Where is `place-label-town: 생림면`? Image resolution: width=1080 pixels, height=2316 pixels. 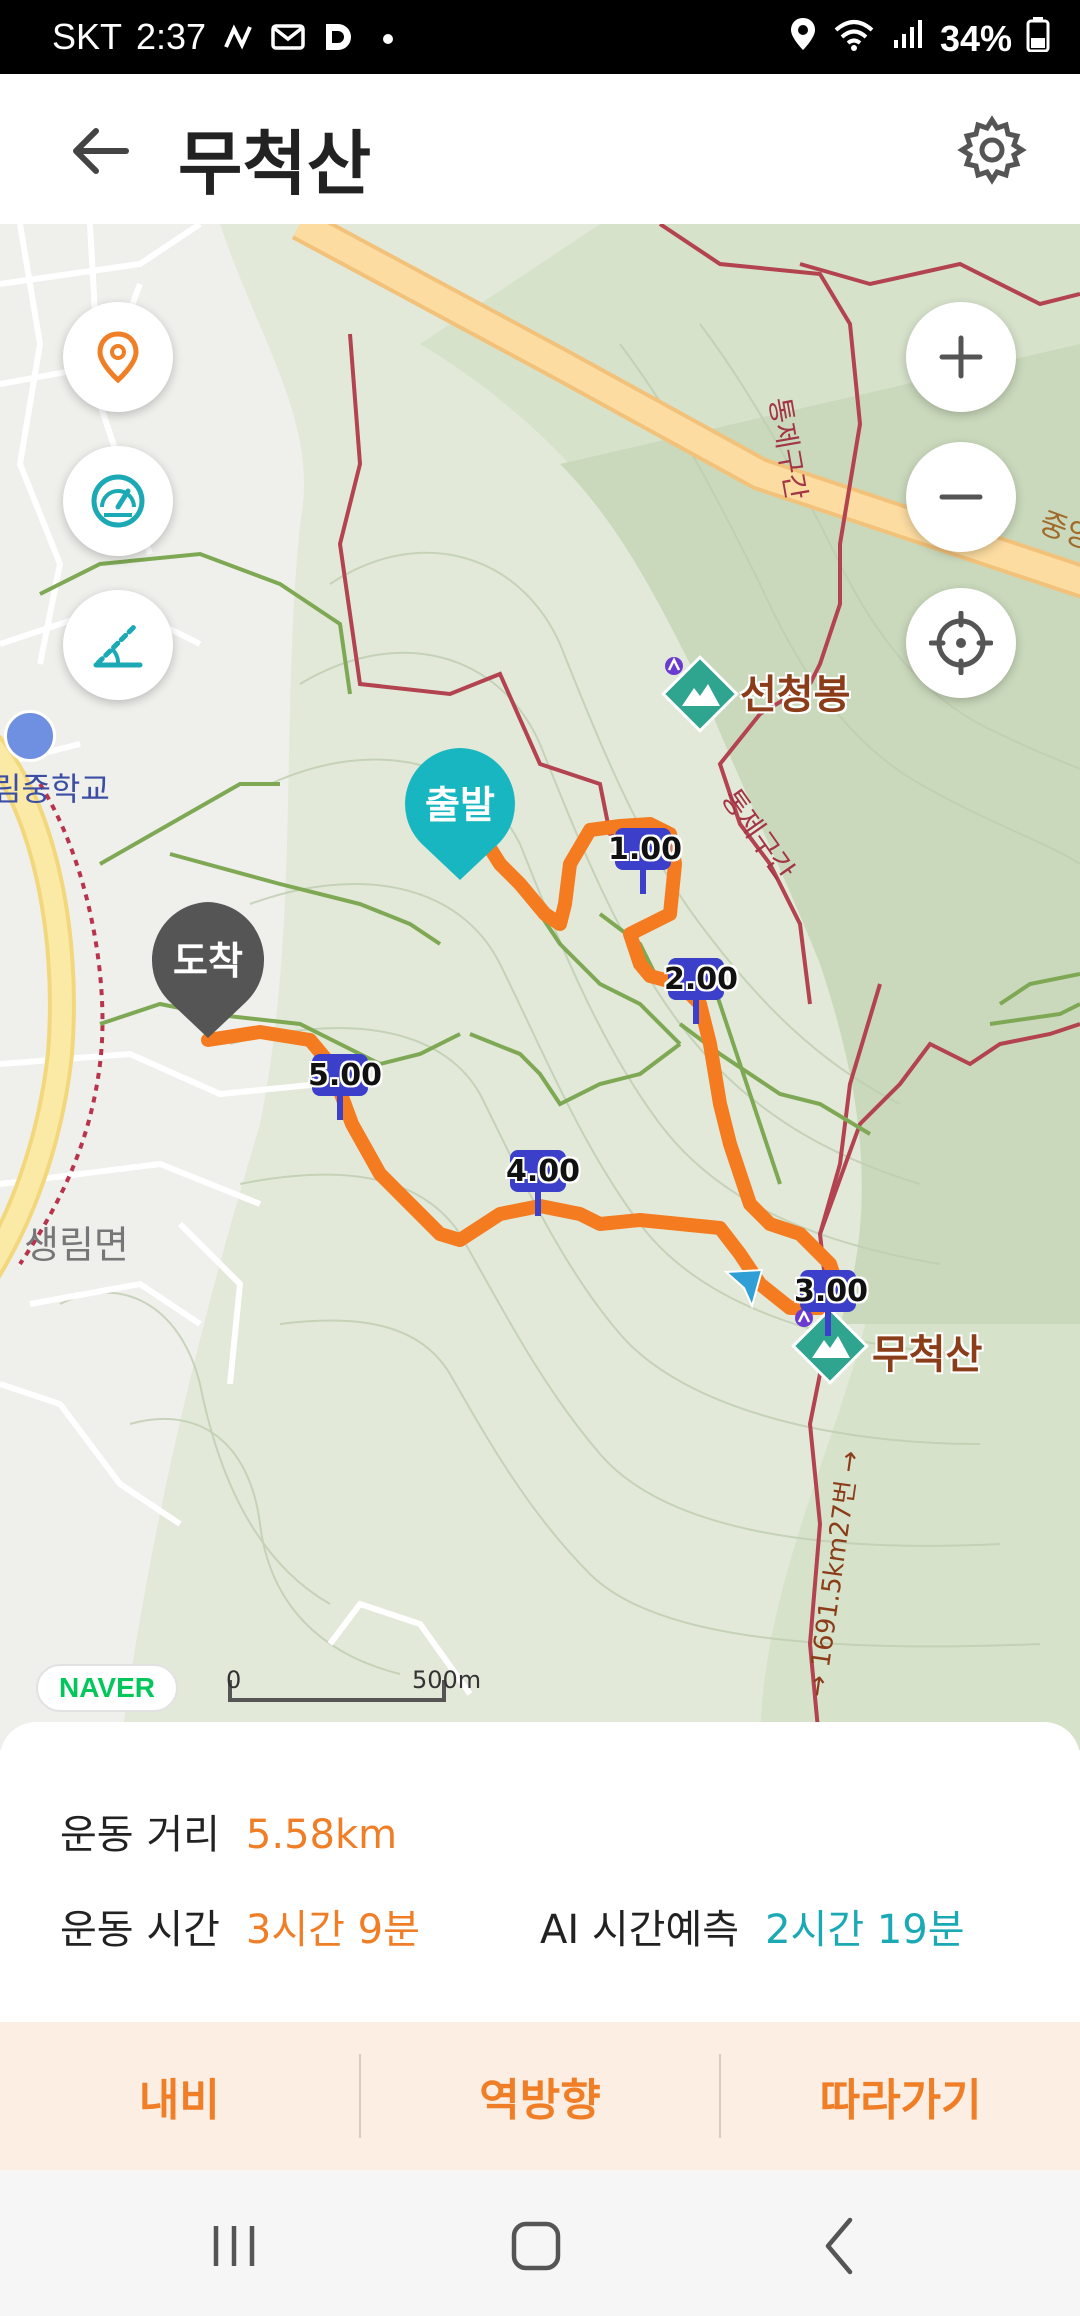 place-label-town: 생림면 is located at coordinates (76, 1245).